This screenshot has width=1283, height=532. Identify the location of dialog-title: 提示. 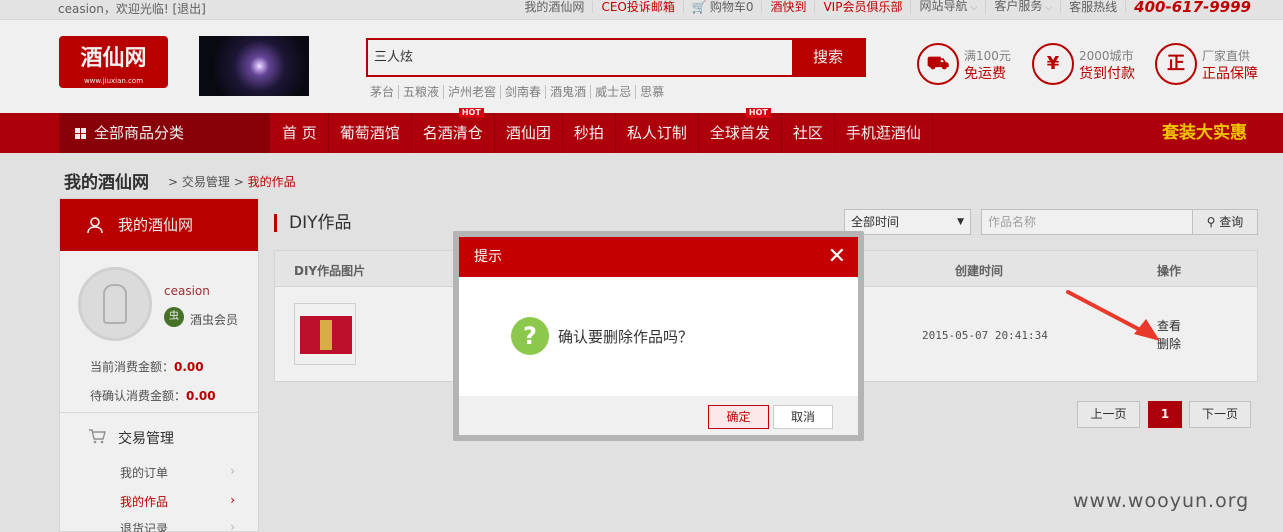
(488, 257).